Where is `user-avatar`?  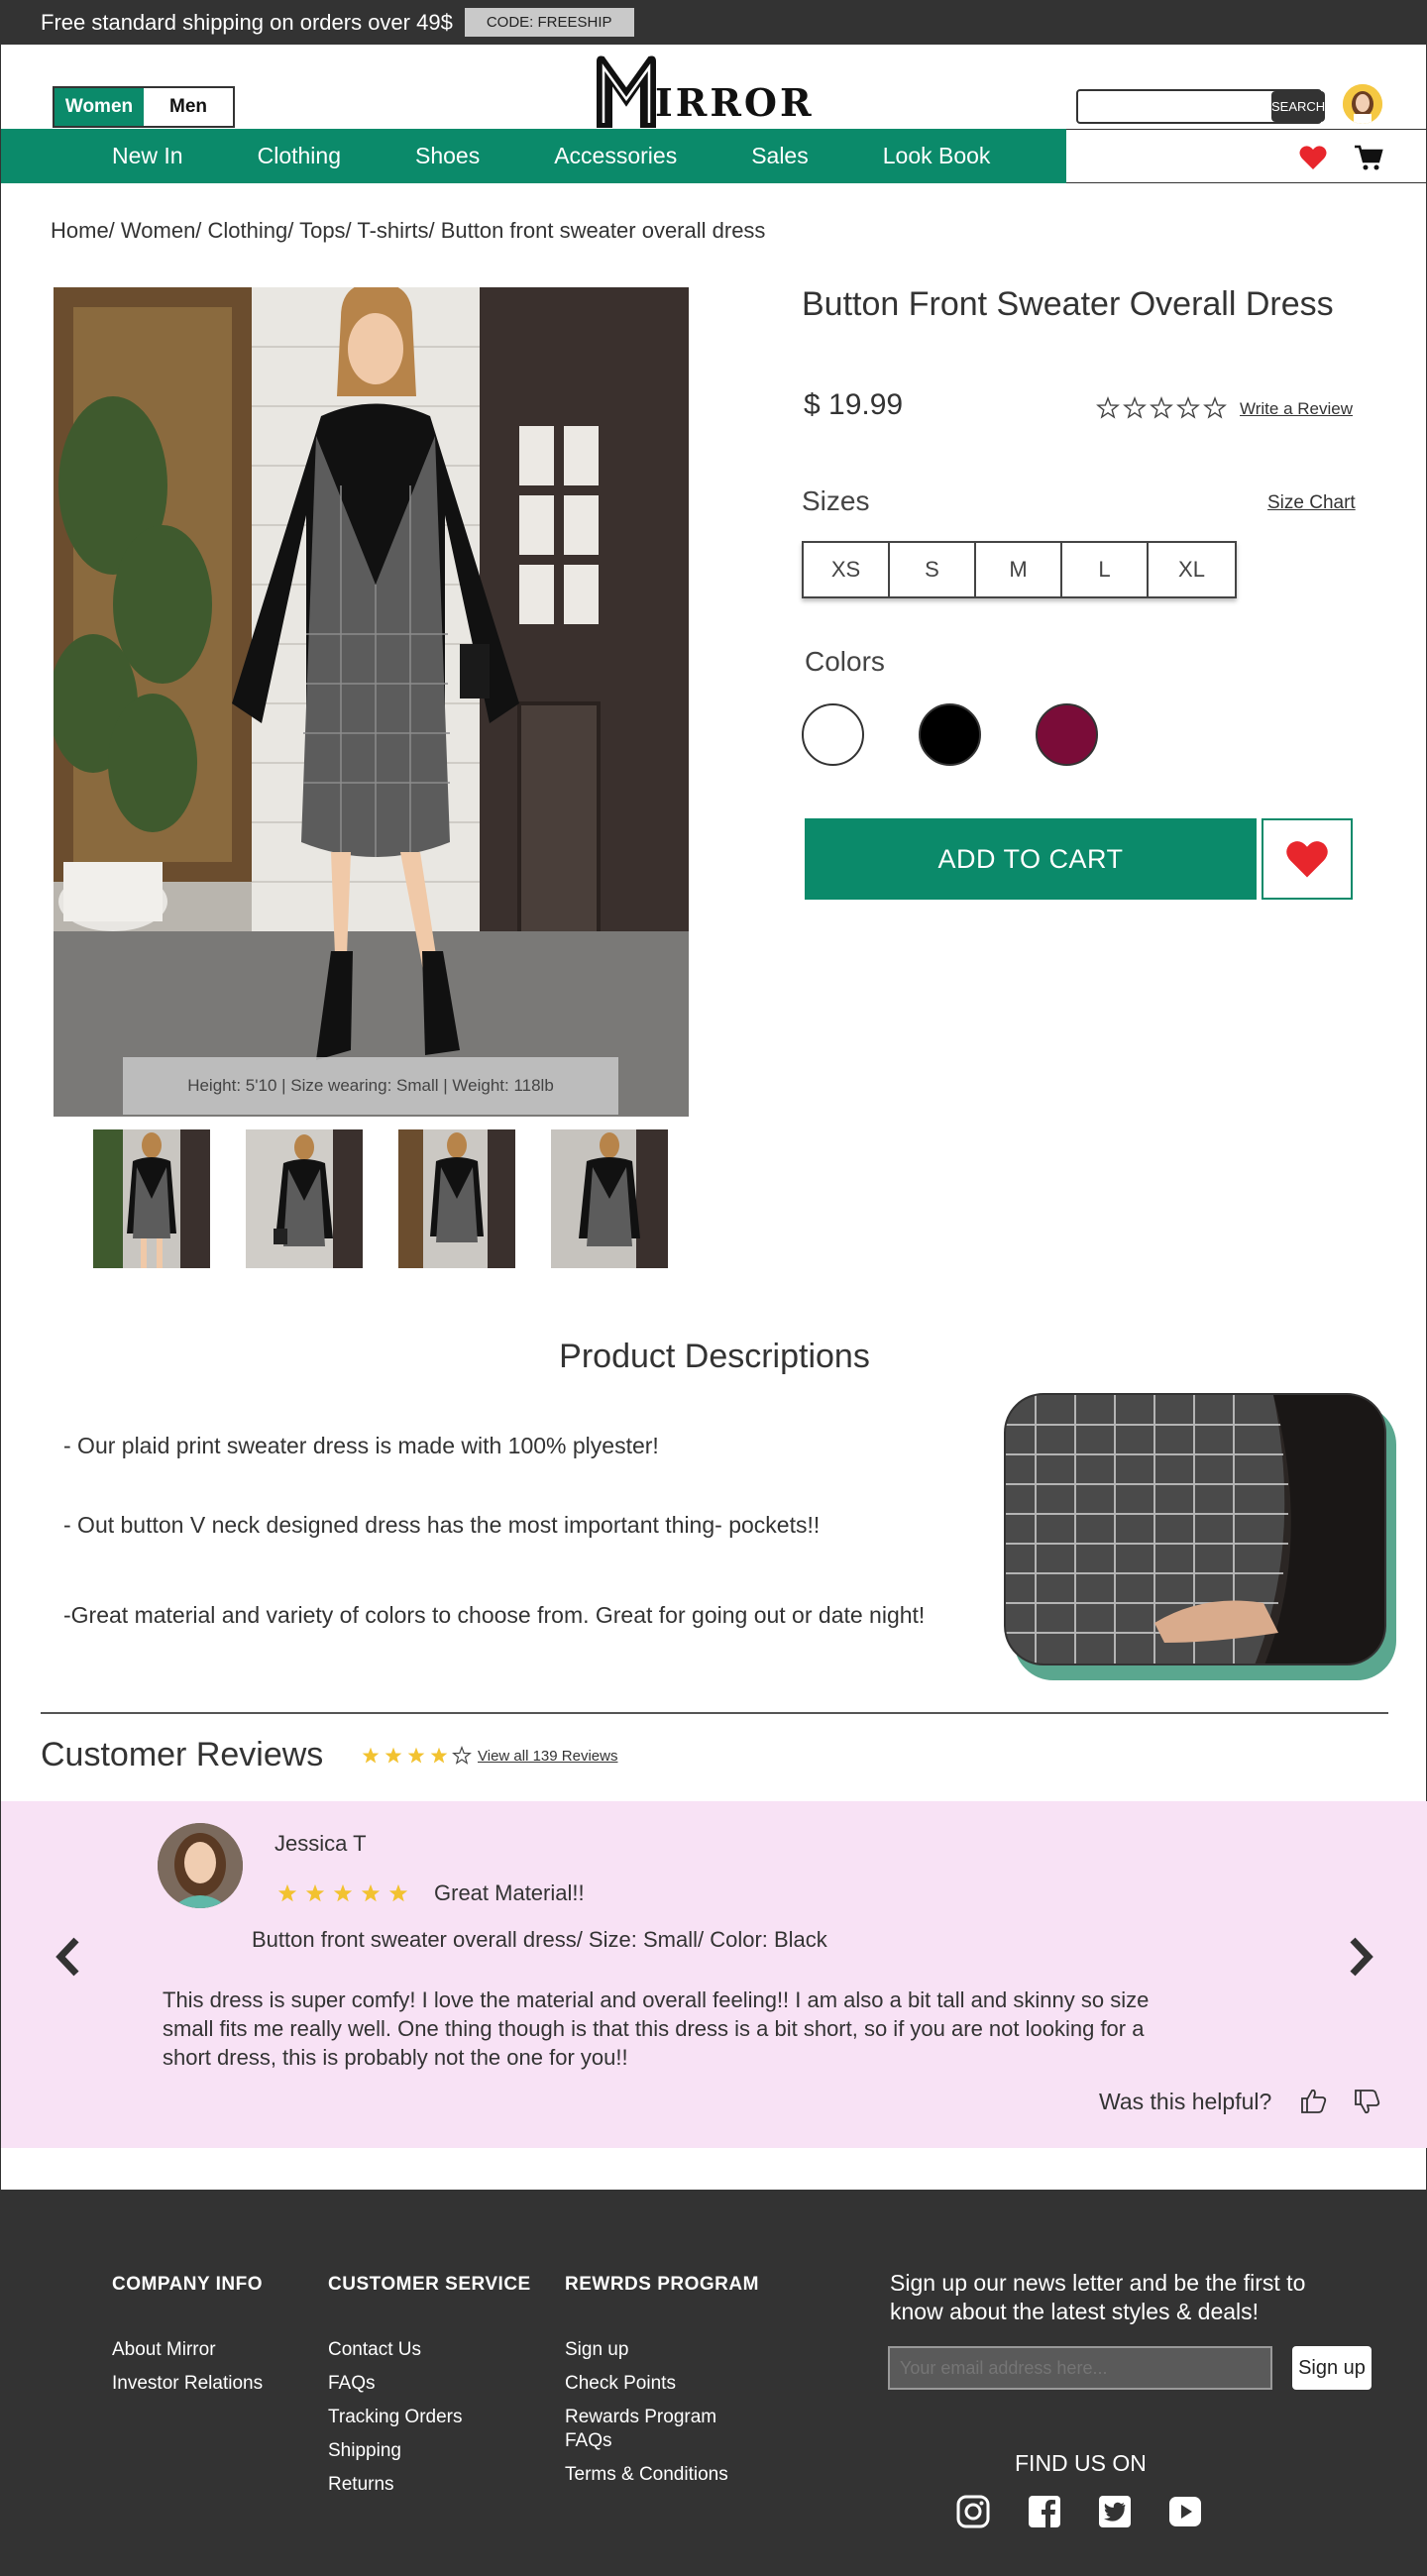 user-avatar is located at coordinates (1362, 104).